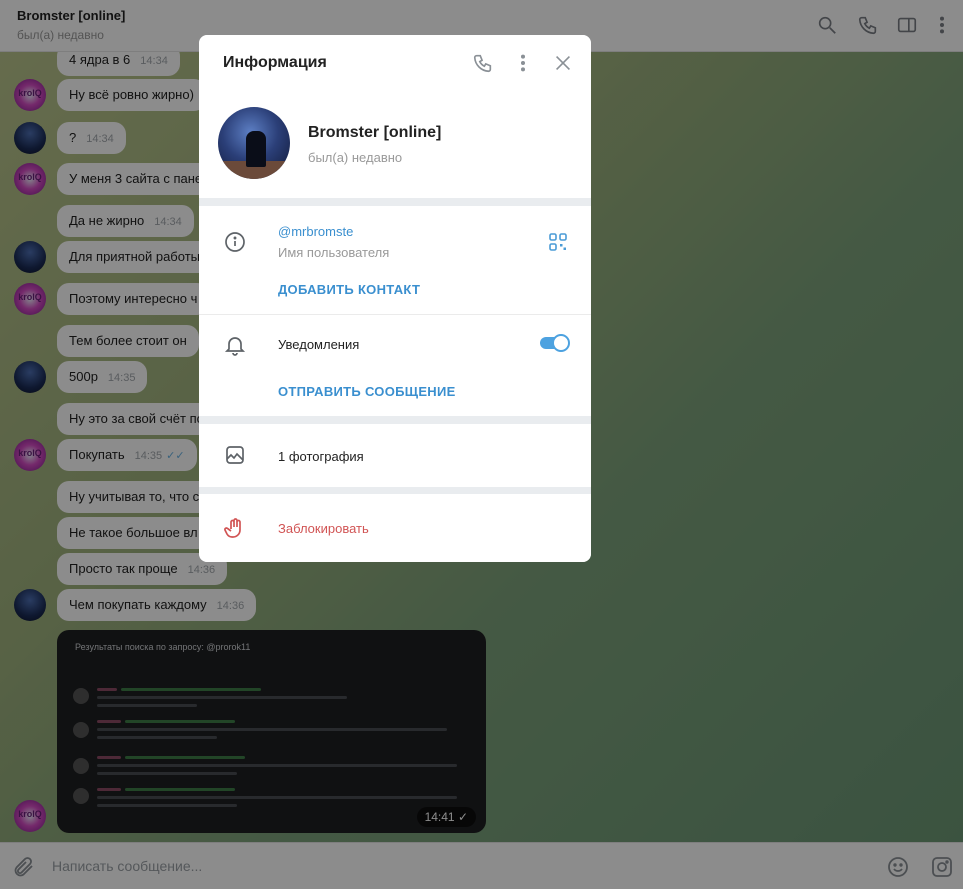  I want to click on more-menu-icon, so click(523, 63).